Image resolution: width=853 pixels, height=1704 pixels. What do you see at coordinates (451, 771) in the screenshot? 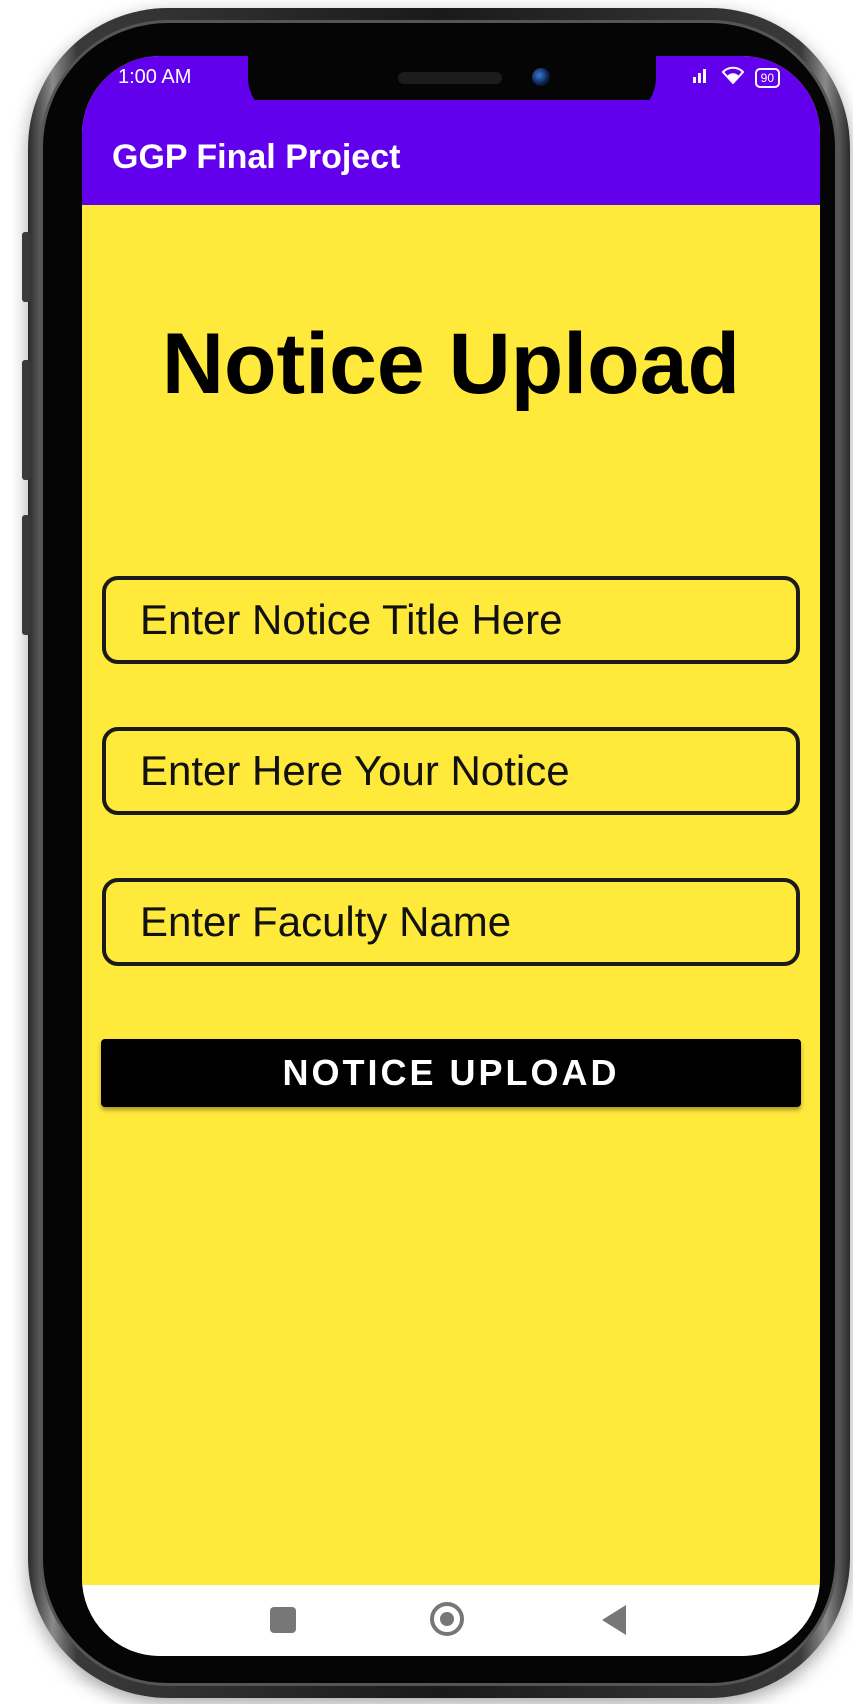
I see `notice-body-input` at bounding box center [451, 771].